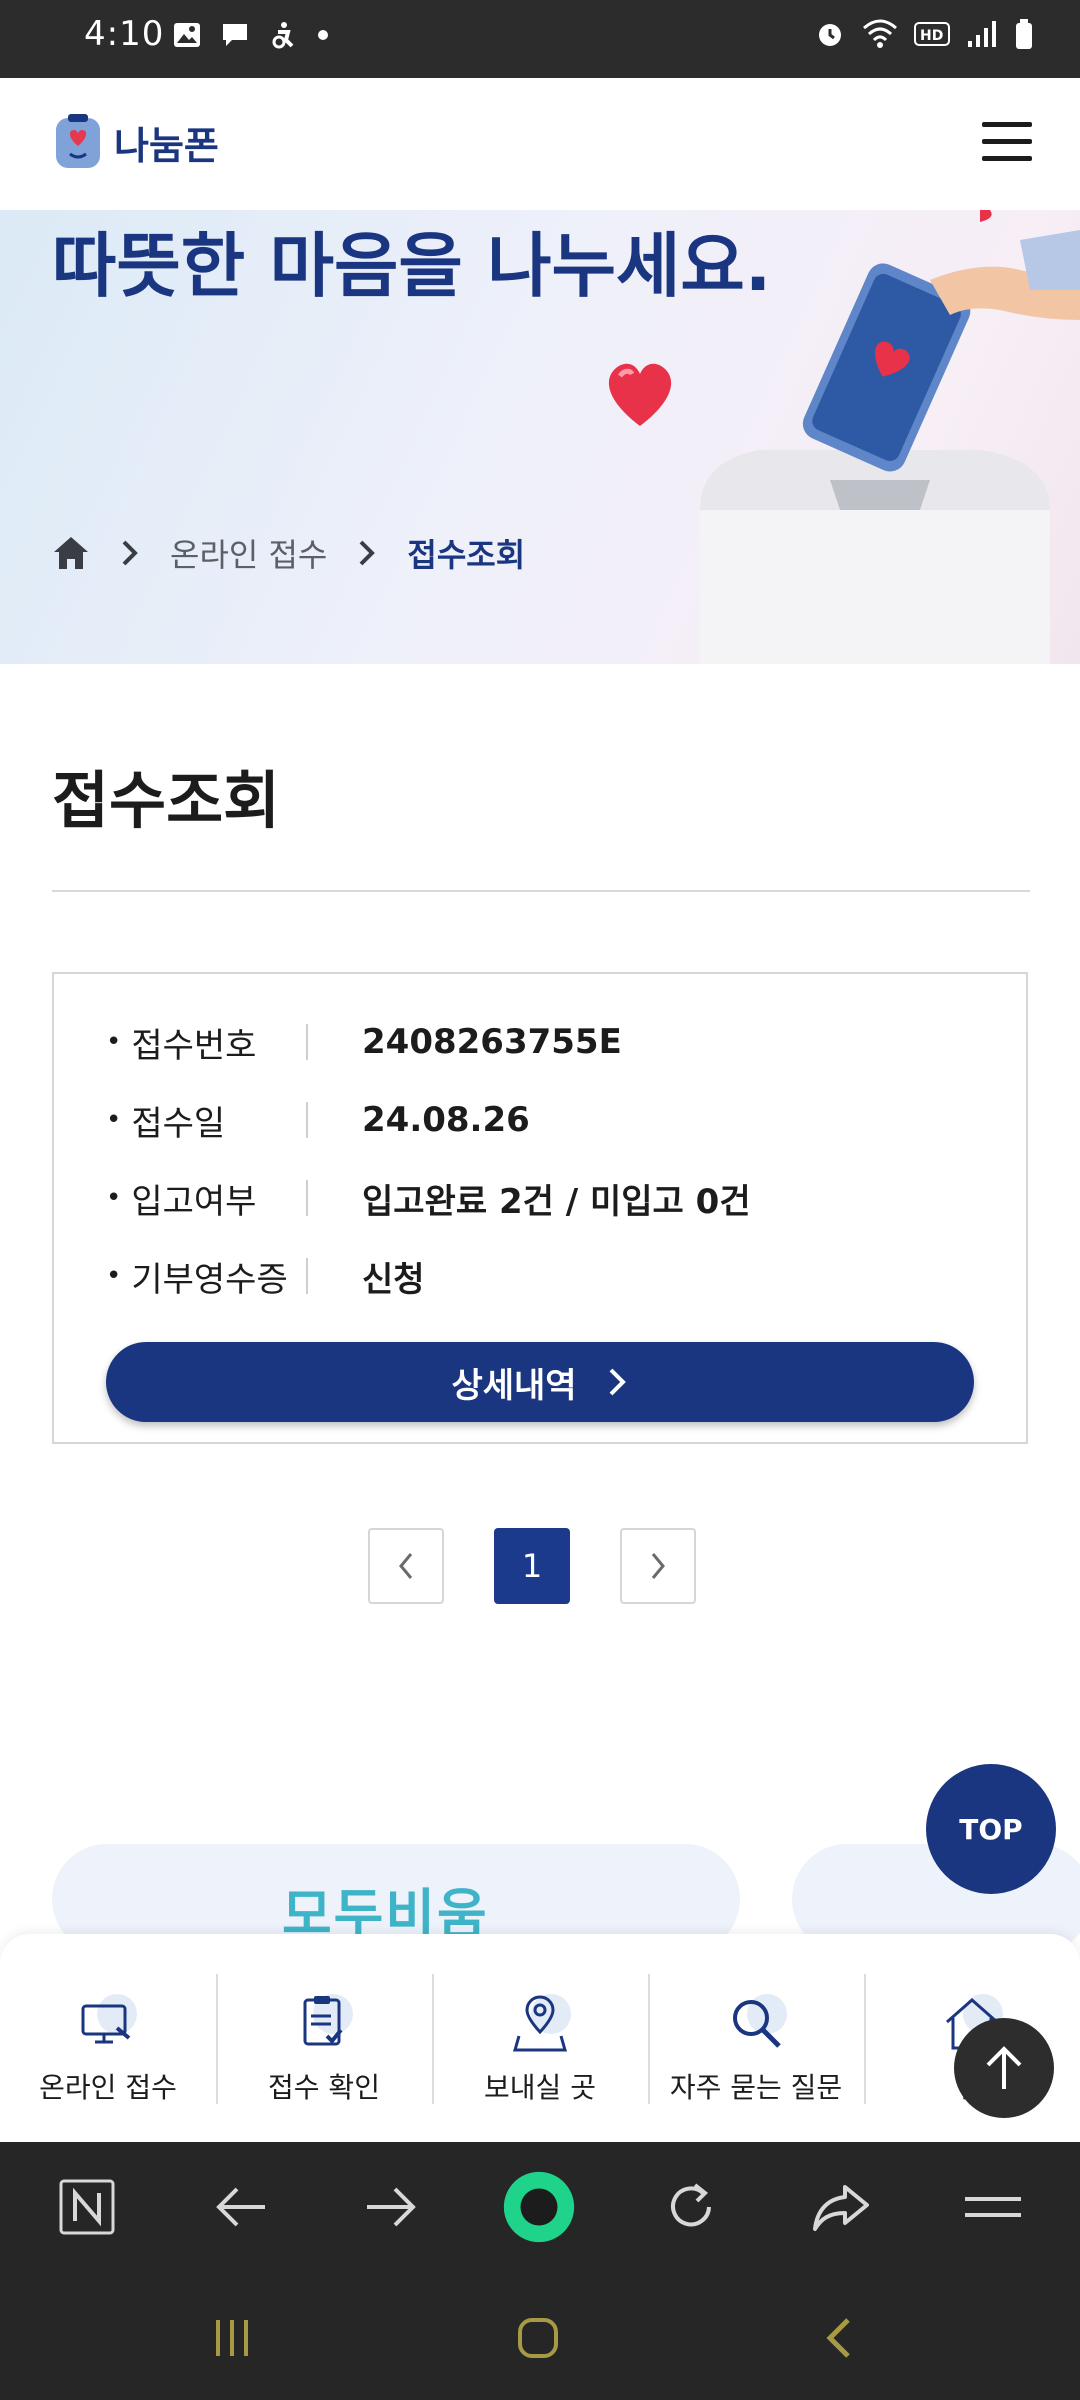 The height and width of the screenshot is (2400, 1080). I want to click on site-logo: 나눔폰, so click(134, 142).